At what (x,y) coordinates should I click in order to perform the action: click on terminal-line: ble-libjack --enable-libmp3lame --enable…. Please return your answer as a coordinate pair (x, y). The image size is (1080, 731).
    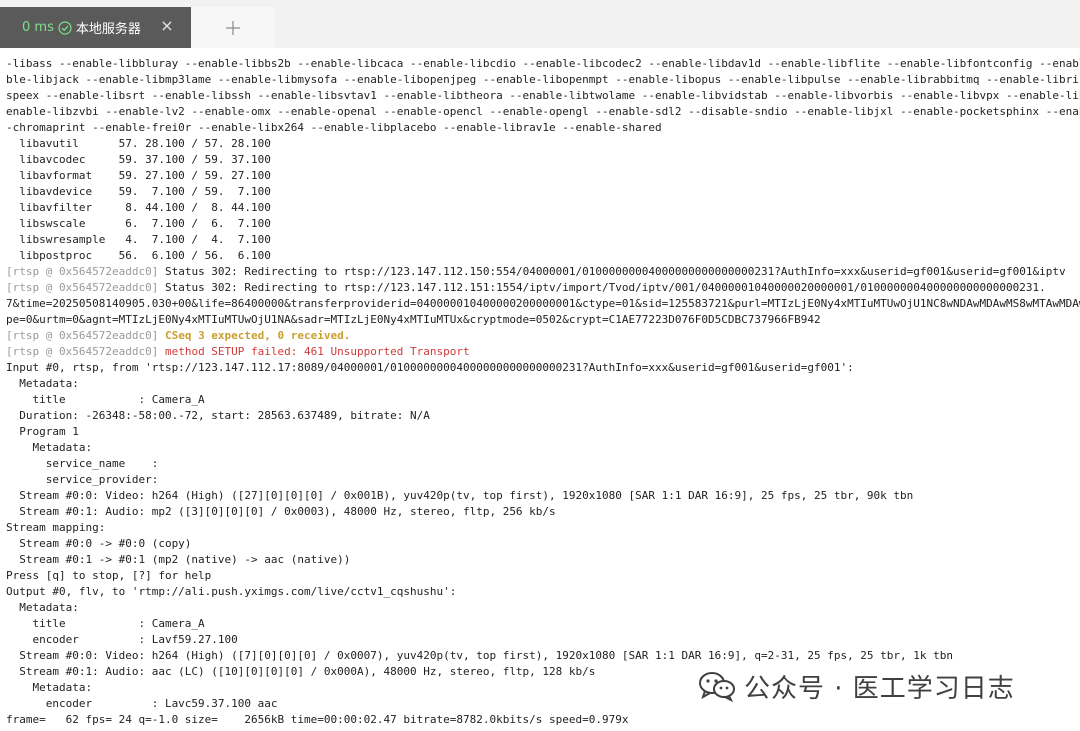
    Looking at the image, I should click on (543, 80).